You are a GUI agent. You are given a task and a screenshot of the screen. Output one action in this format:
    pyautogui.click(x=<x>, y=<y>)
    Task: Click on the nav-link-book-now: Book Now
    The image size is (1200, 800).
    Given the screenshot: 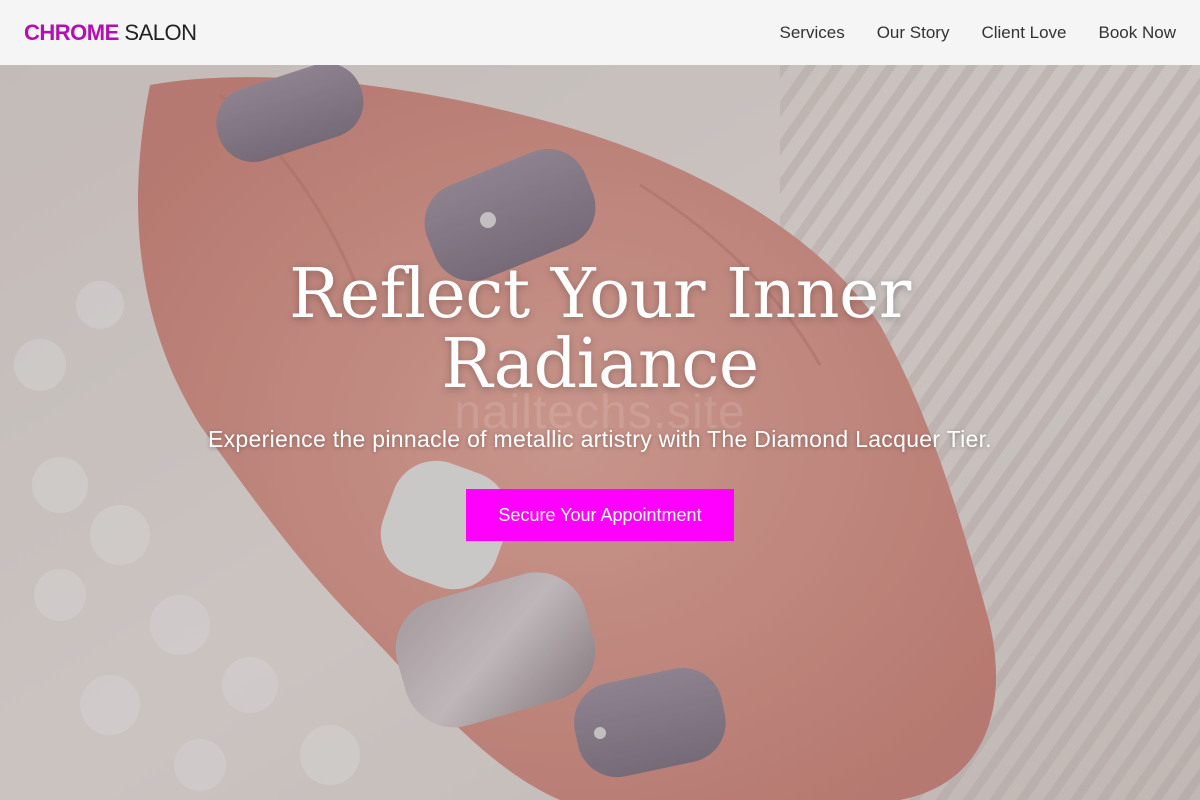 What is the action you would take?
    pyautogui.click(x=1137, y=33)
    